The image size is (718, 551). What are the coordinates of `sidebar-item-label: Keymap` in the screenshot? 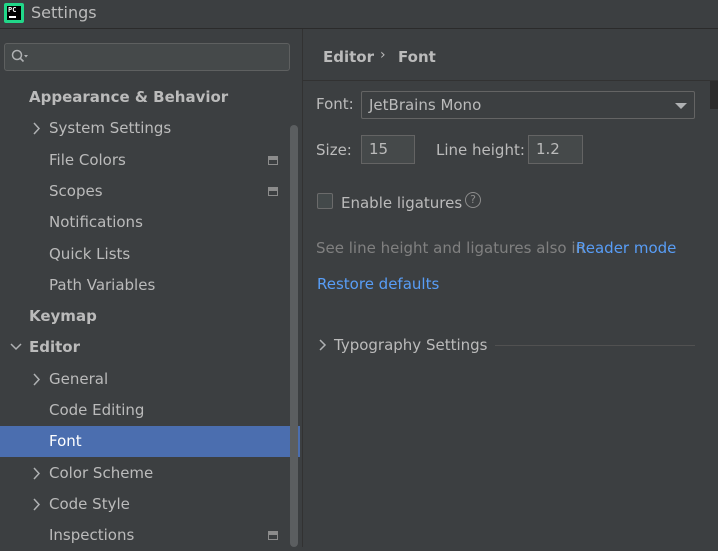 It's located at (63, 316).